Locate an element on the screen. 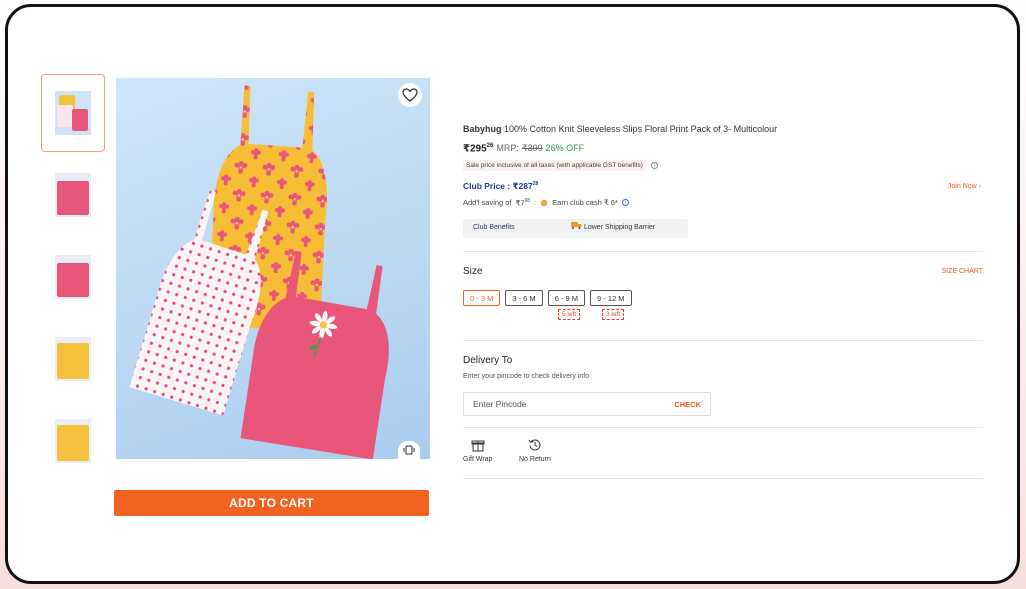 The width and height of the screenshot is (1026, 589). pincode-box: CHECK is located at coordinates (587, 404).